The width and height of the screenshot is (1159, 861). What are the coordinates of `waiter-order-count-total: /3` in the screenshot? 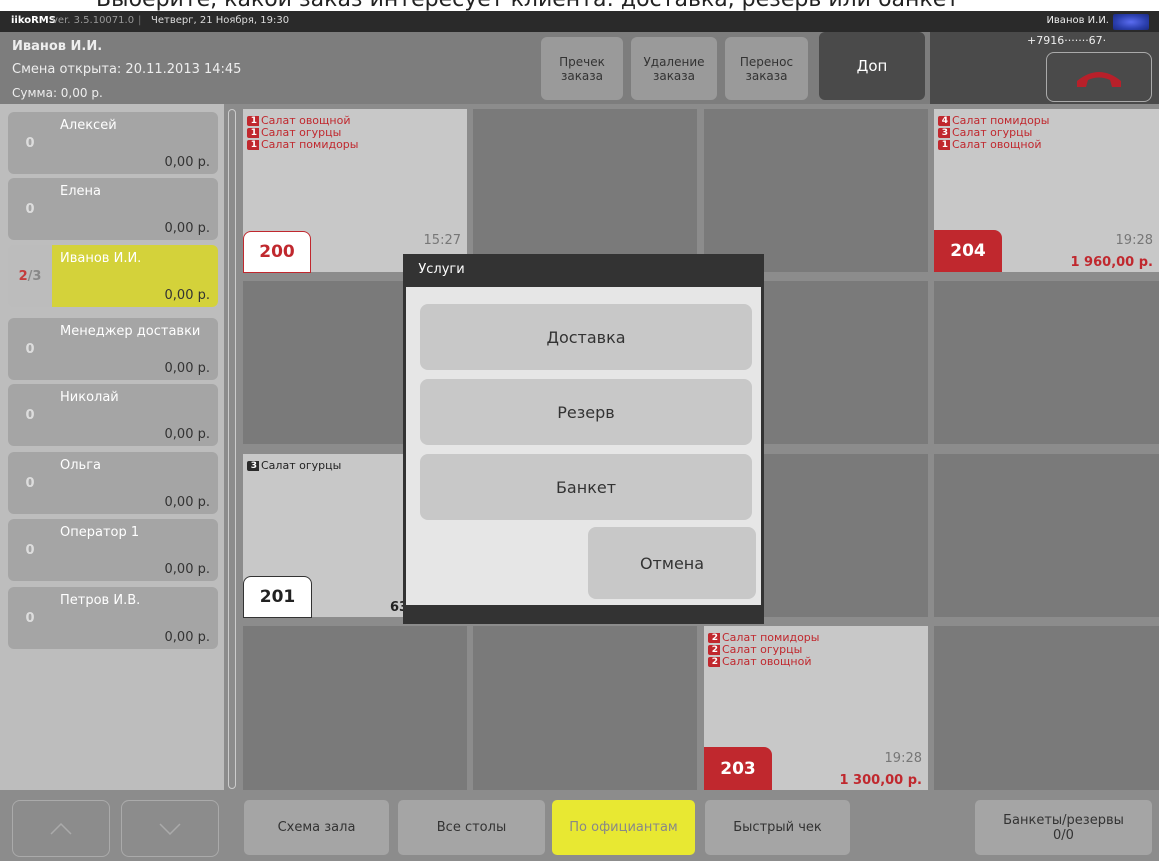 It's located at (34, 276).